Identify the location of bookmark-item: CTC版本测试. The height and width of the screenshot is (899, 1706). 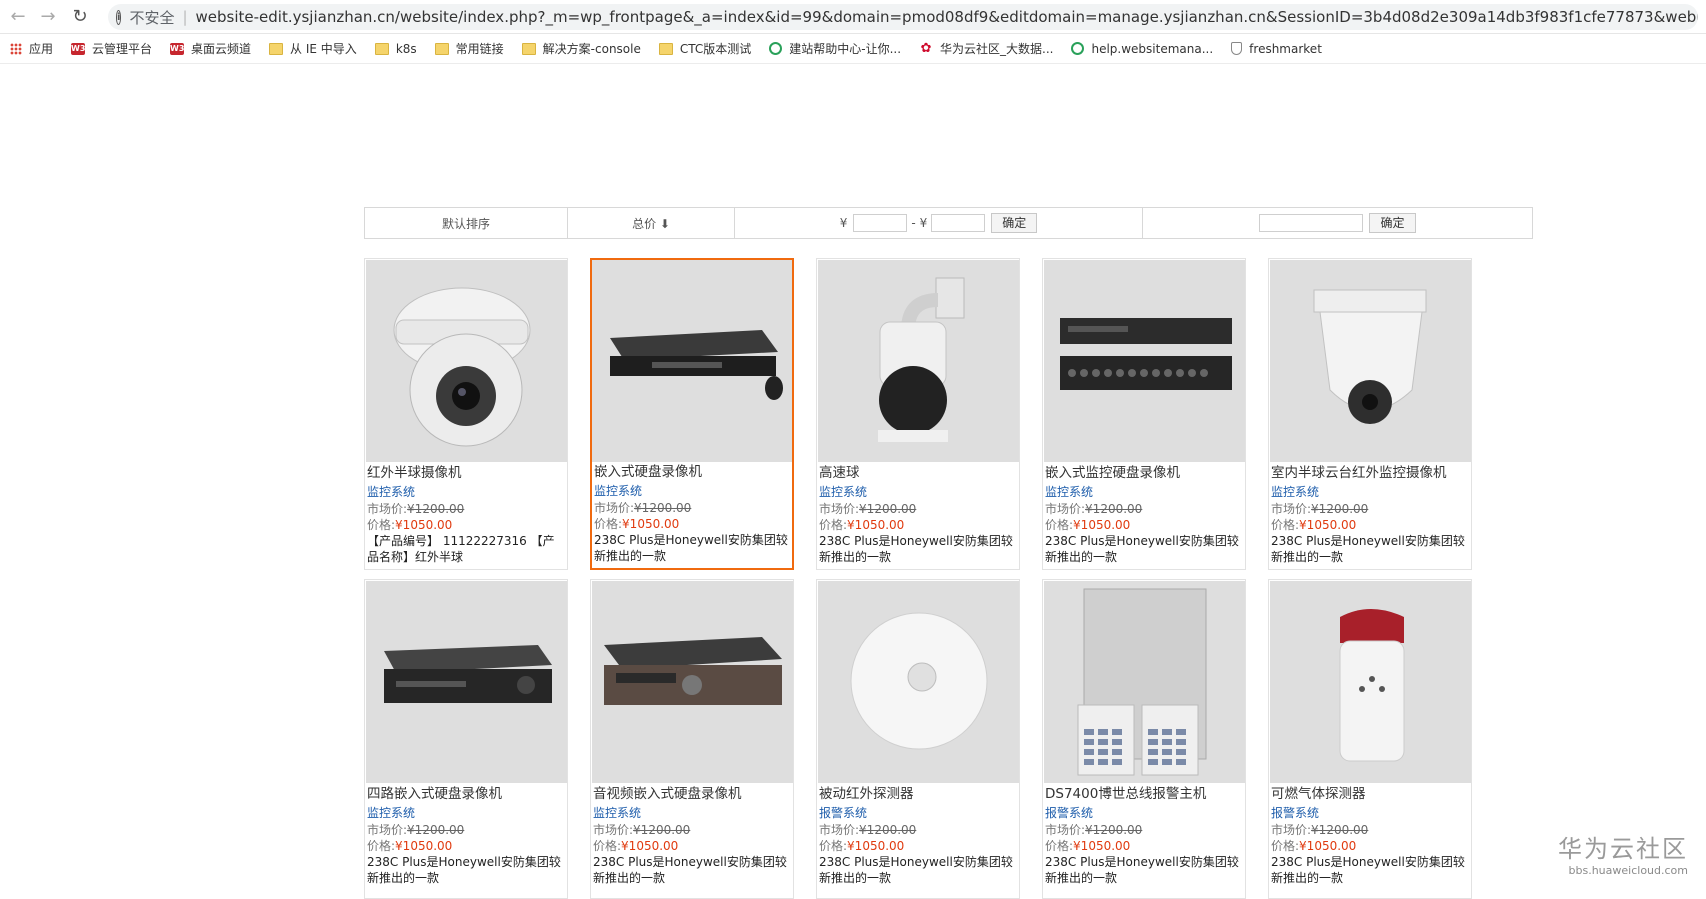
(704, 48).